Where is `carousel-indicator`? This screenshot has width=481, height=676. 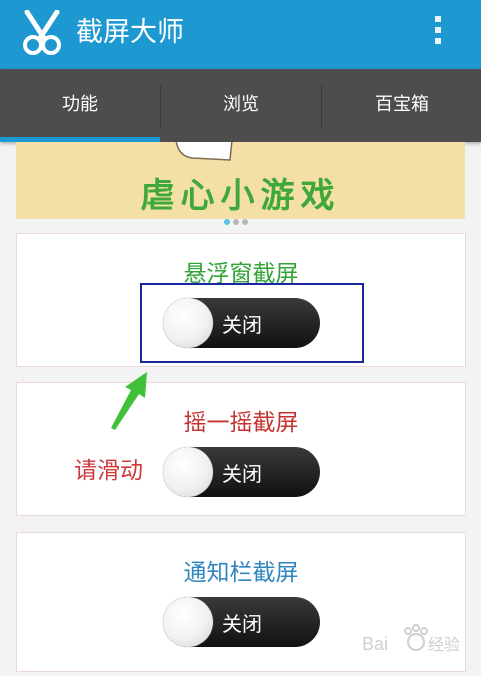
carousel-indicator is located at coordinates (237, 219).